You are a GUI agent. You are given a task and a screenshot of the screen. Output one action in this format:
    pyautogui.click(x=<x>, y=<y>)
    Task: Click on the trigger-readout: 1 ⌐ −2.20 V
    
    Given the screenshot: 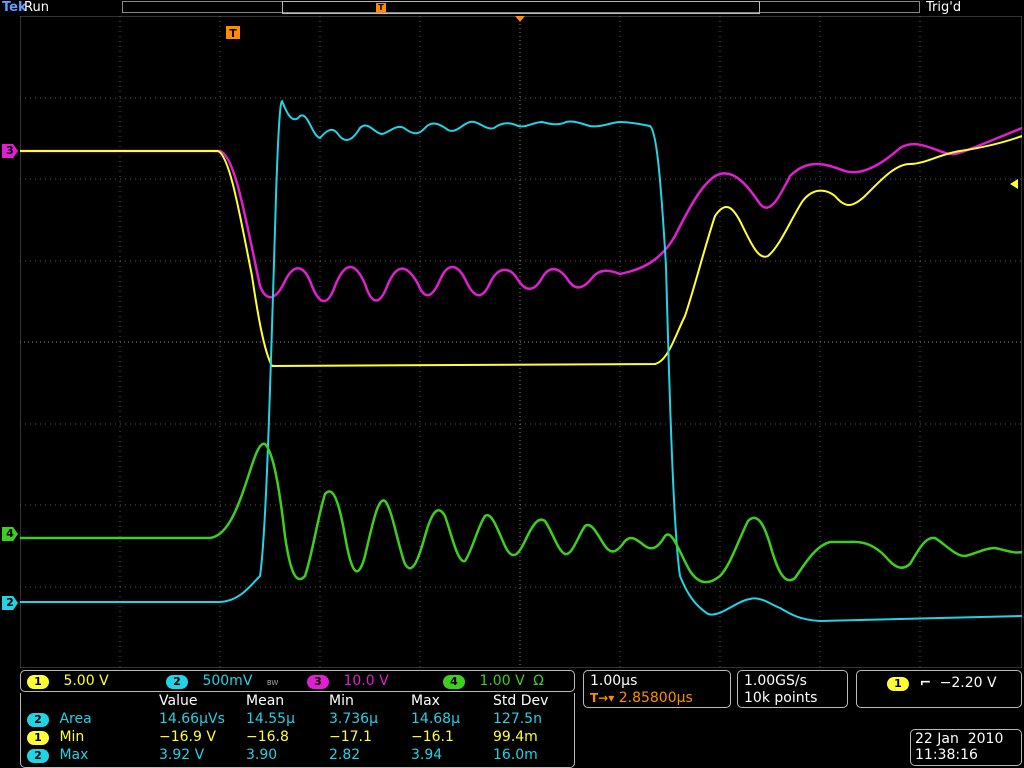 What is the action you would take?
    pyautogui.click(x=939, y=689)
    